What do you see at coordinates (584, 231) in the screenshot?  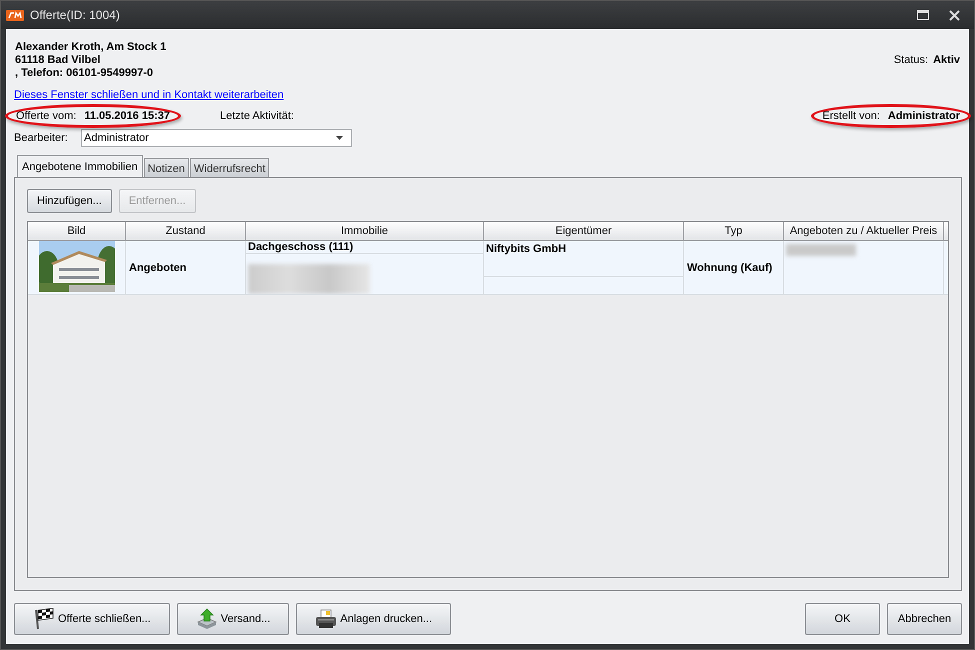 I see `column-header: Eigentümer` at bounding box center [584, 231].